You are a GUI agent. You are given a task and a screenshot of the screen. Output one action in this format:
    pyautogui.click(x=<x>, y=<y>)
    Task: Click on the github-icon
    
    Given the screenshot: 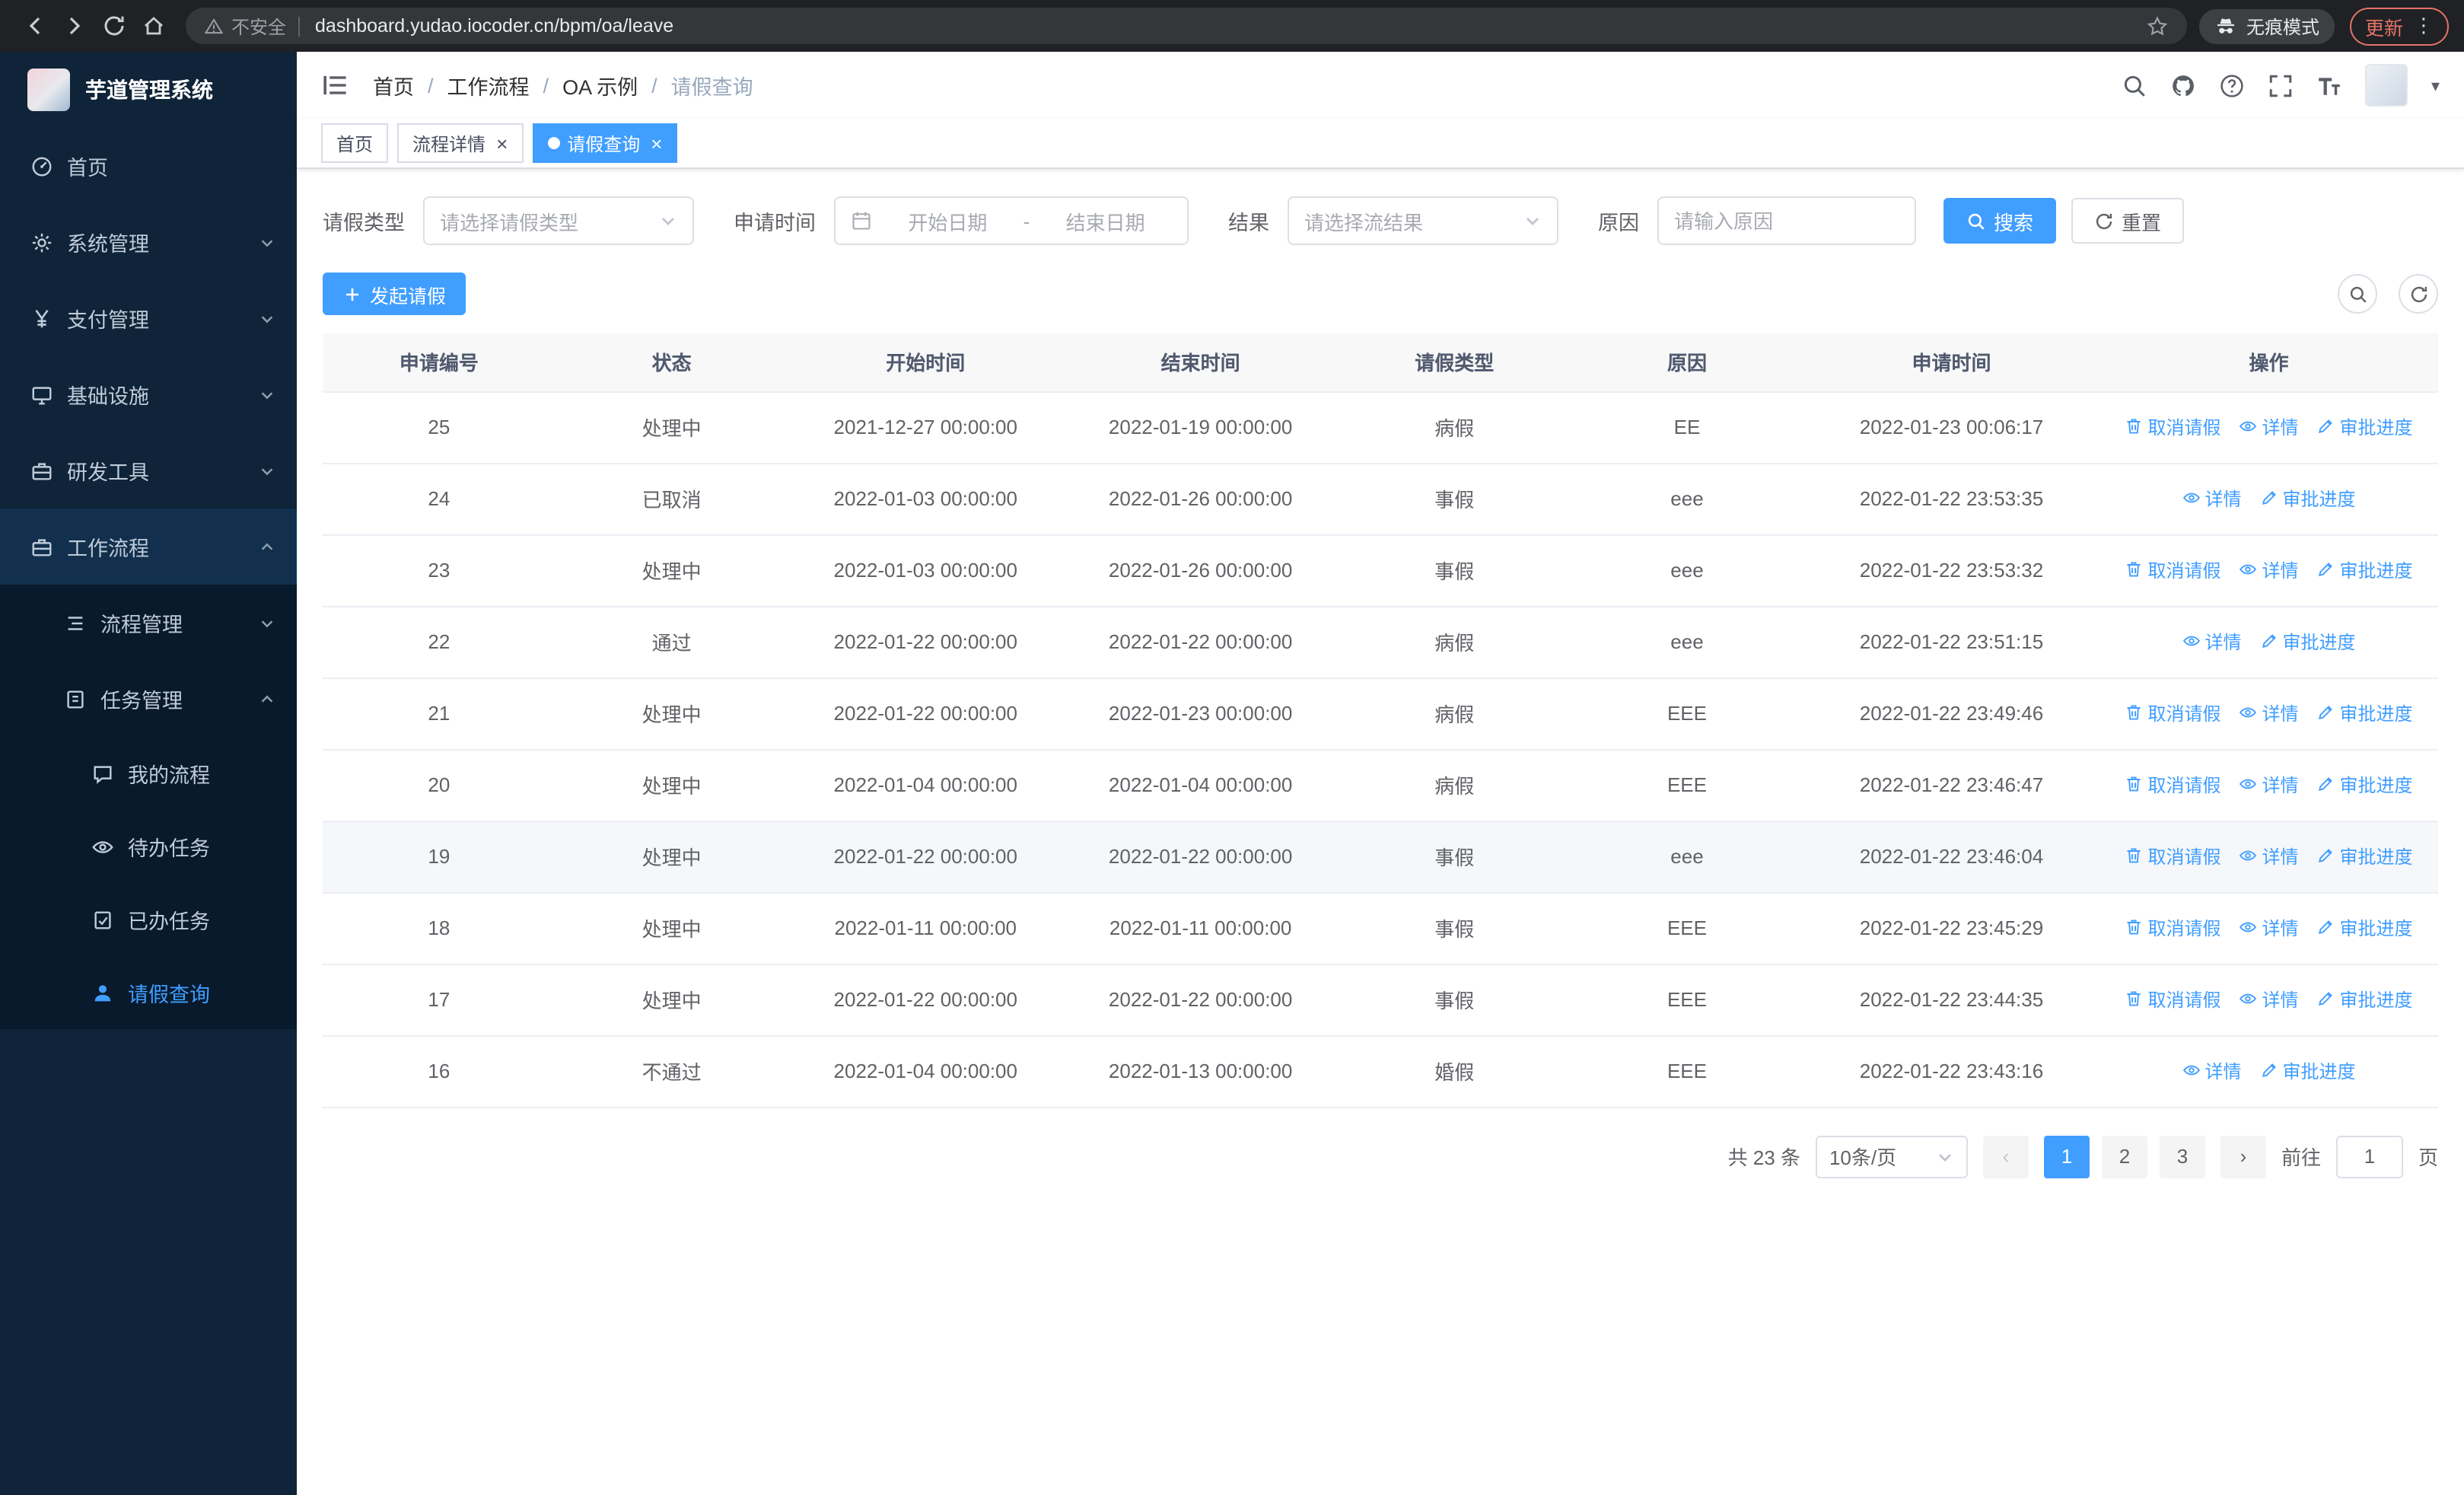 What is the action you would take?
    pyautogui.click(x=2184, y=85)
    